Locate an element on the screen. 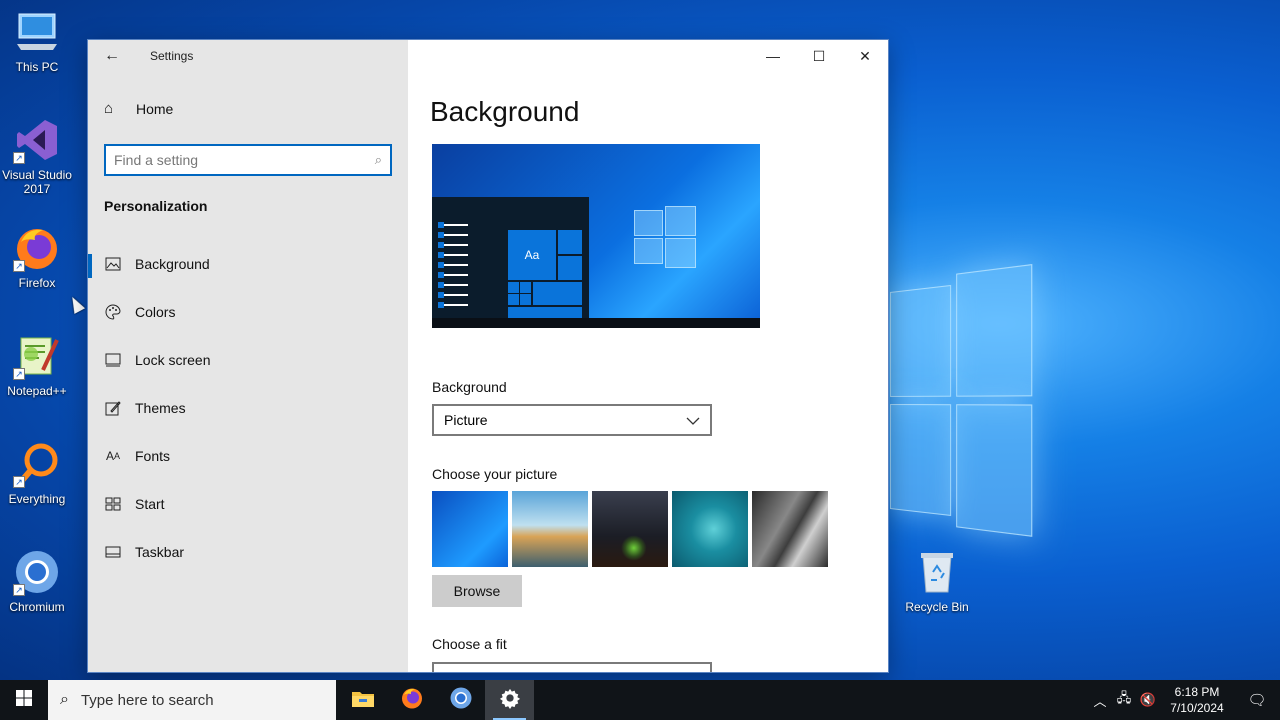  settings-gear-icon is located at coordinates (510, 700).